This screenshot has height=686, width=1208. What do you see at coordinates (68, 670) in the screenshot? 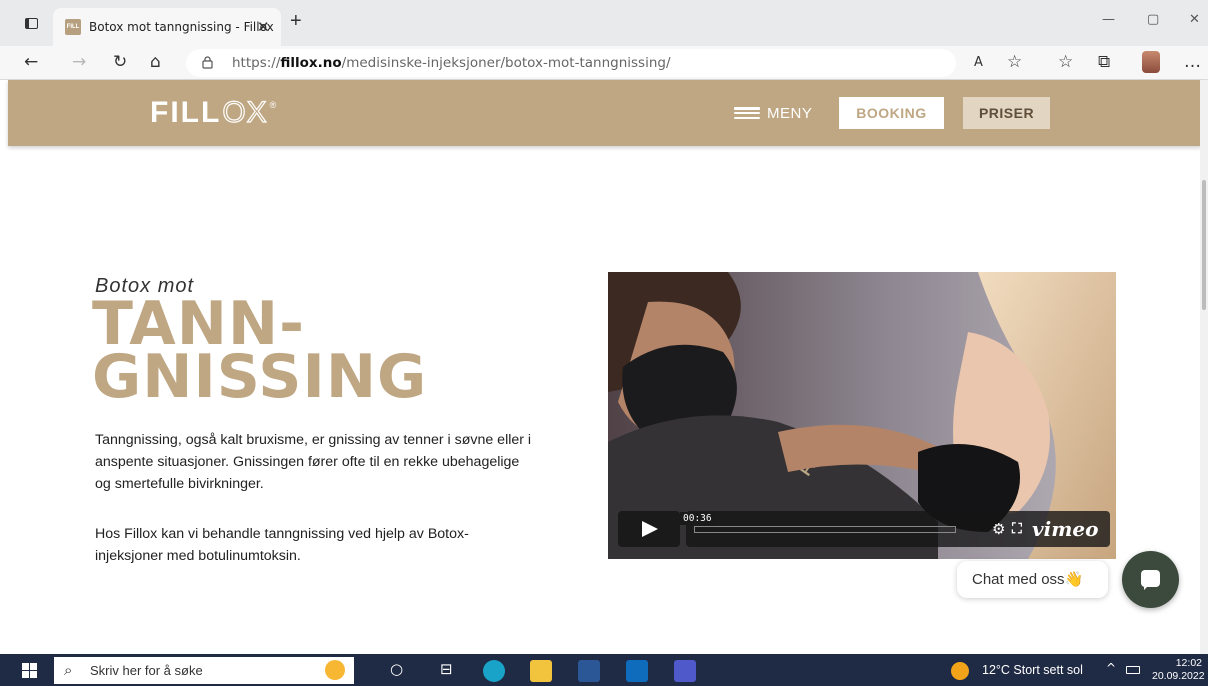
I see `search-icon: ⌕` at bounding box center [68, 670].